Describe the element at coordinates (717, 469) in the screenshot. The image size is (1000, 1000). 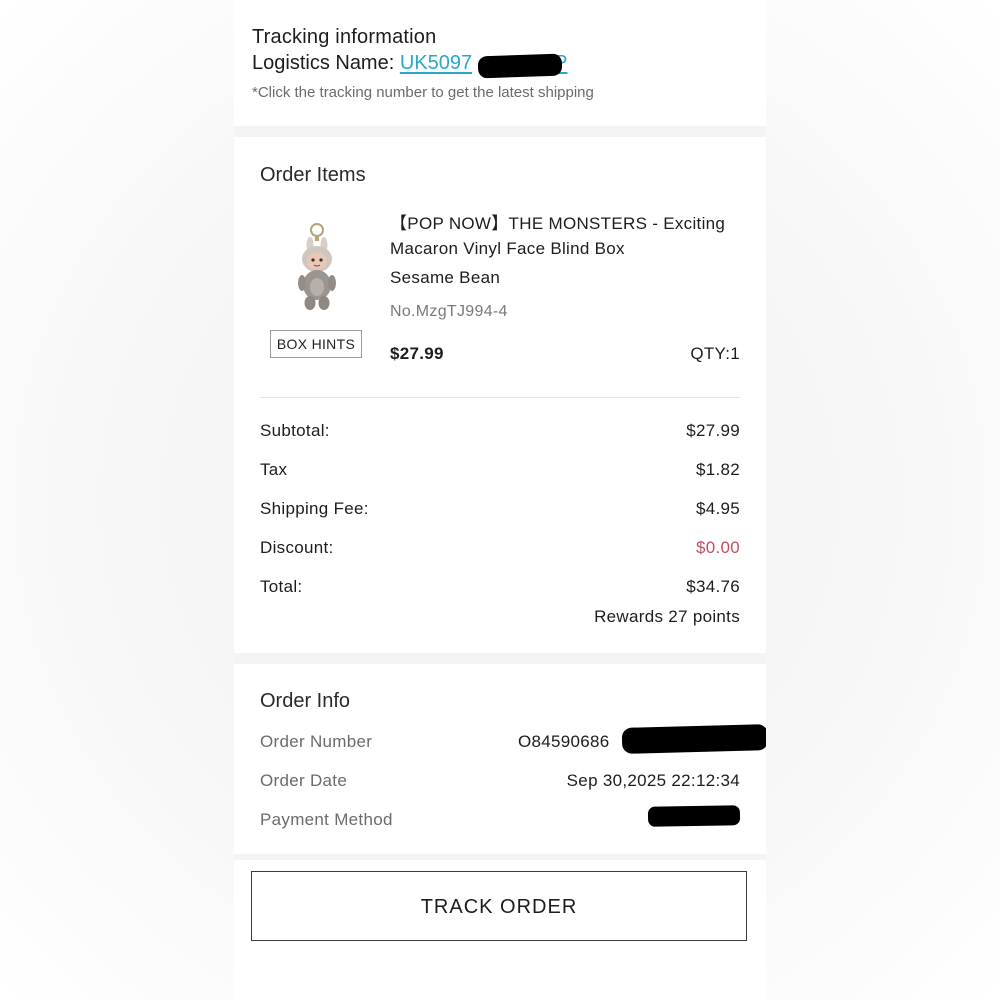
I see `tax-value: $1.82` at that location.